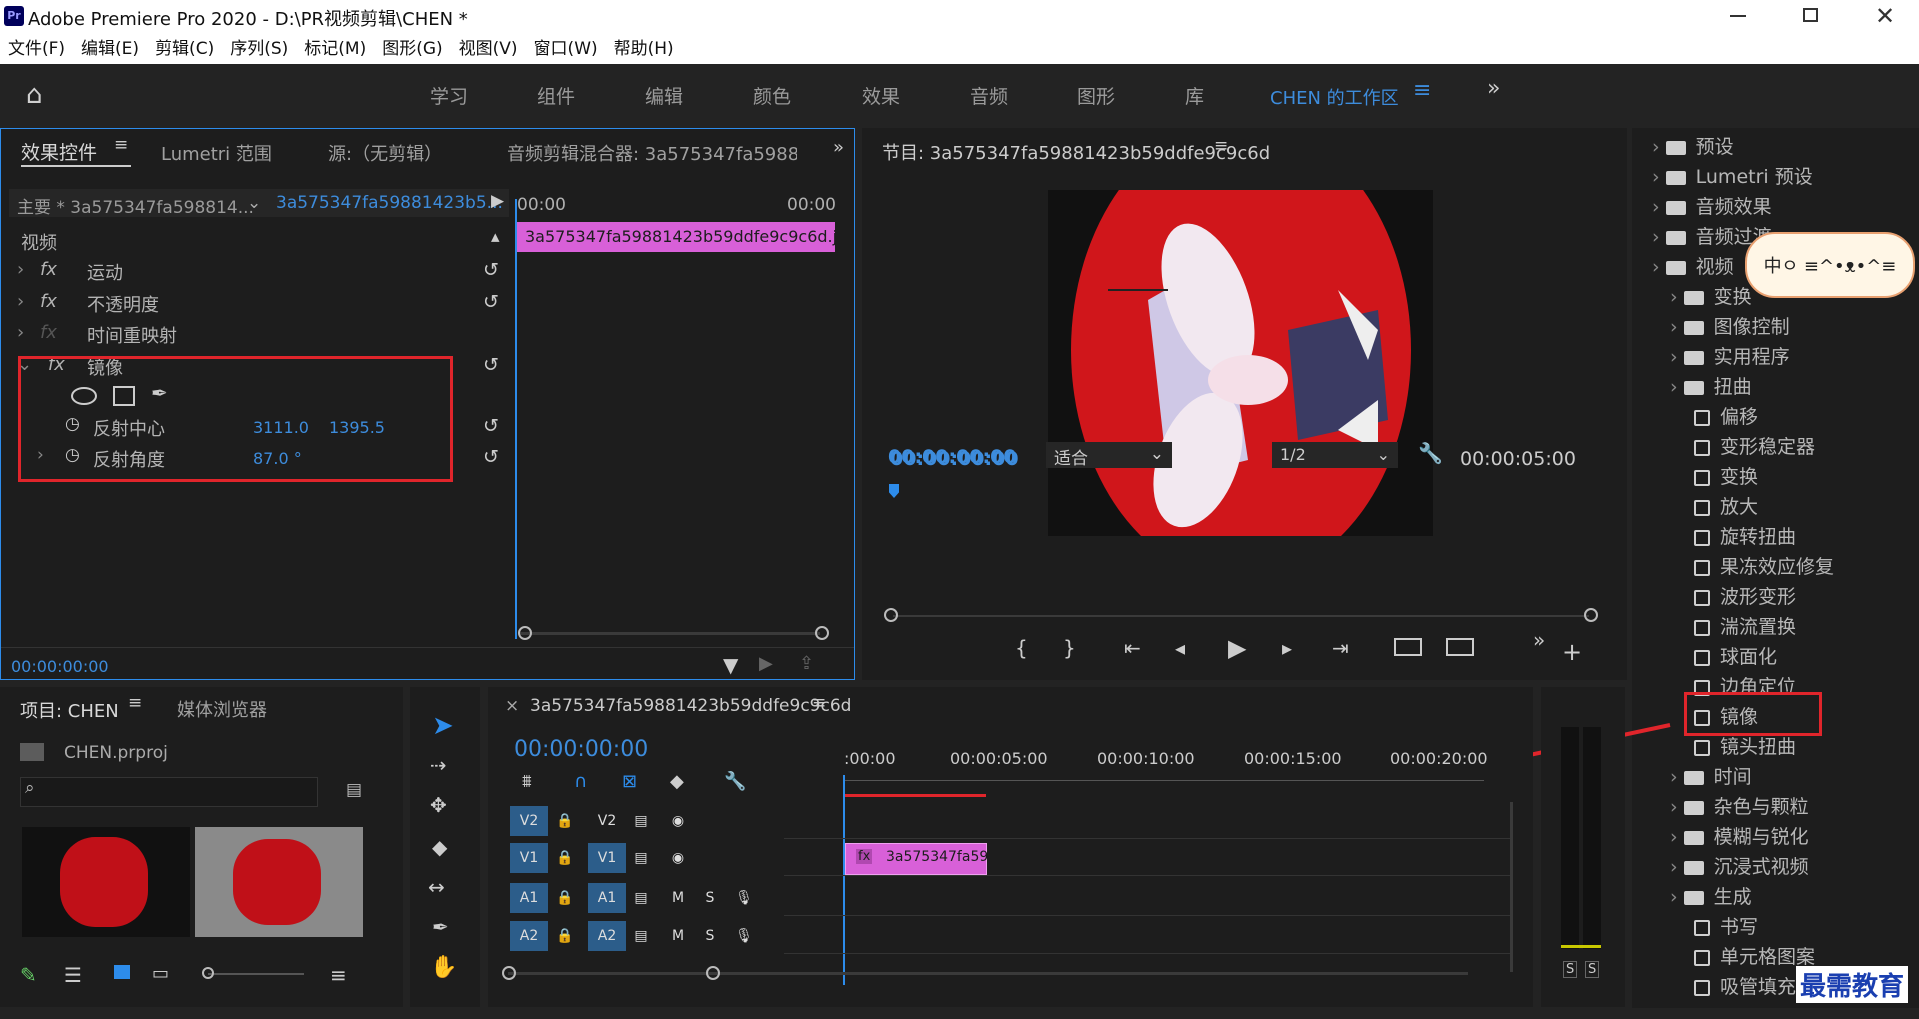 Image resolution: width=1919 pixels, height=1019 pixels. What do you see at coordinates (1745, 595) in the screenshot?
I see `effects-item: 波形变形` at bounding box center [1745, 595].